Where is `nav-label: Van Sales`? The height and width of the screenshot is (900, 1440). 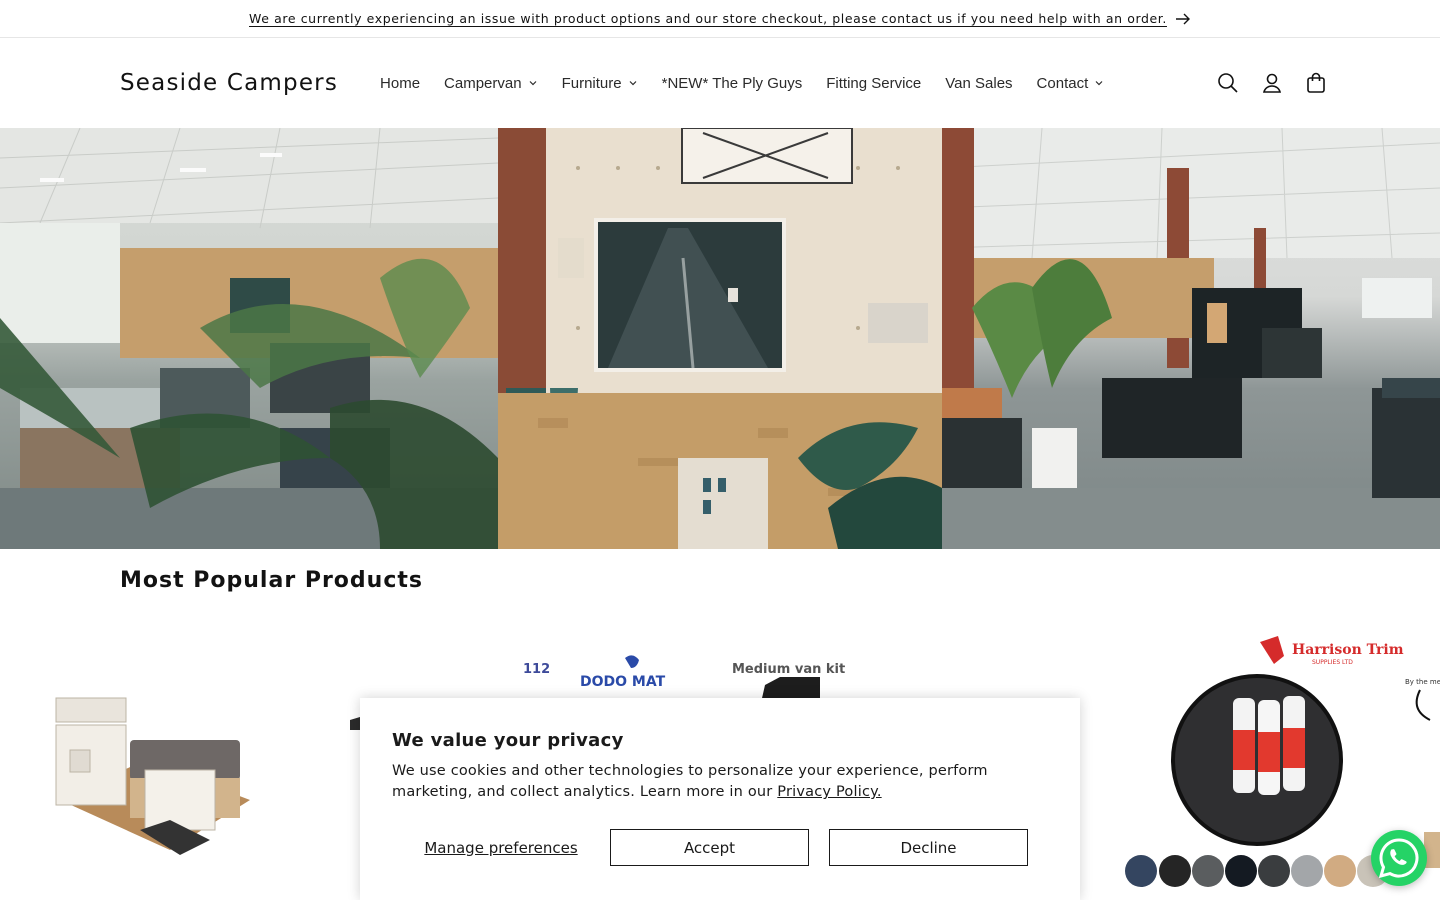
nav-label: Van Sales is located at coordinates (979, 83).